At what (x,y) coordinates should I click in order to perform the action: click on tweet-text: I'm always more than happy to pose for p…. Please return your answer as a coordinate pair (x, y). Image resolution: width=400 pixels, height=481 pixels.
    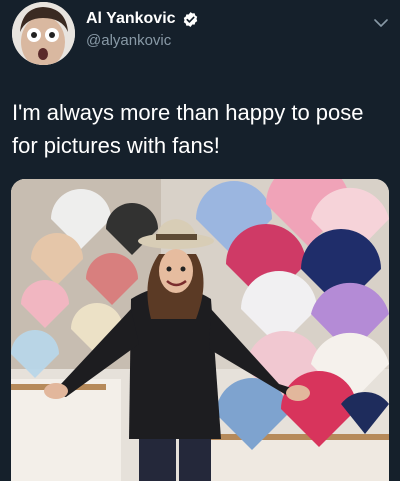
    Looking at the image, I should click on (188, 129).